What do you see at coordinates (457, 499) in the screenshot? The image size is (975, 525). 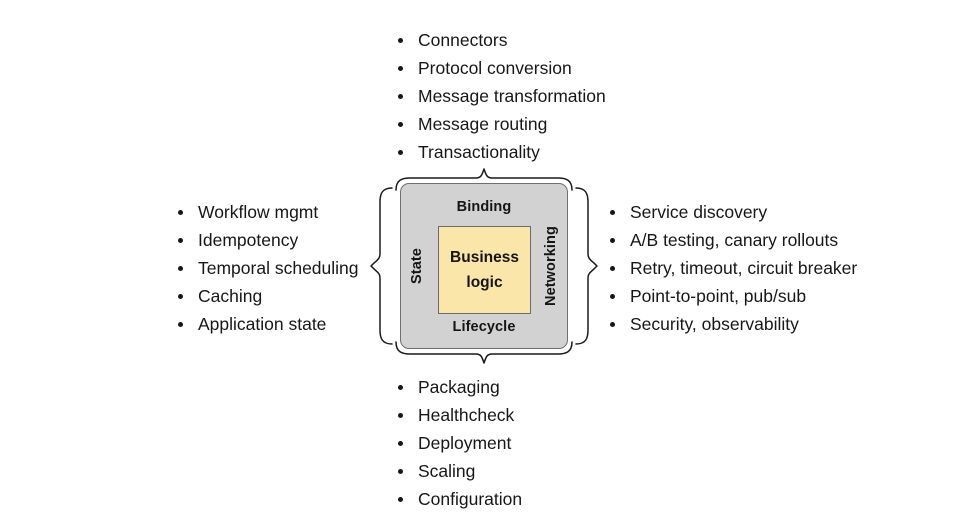 I see `list-item: Configuration` at bounding box center [457, 499].